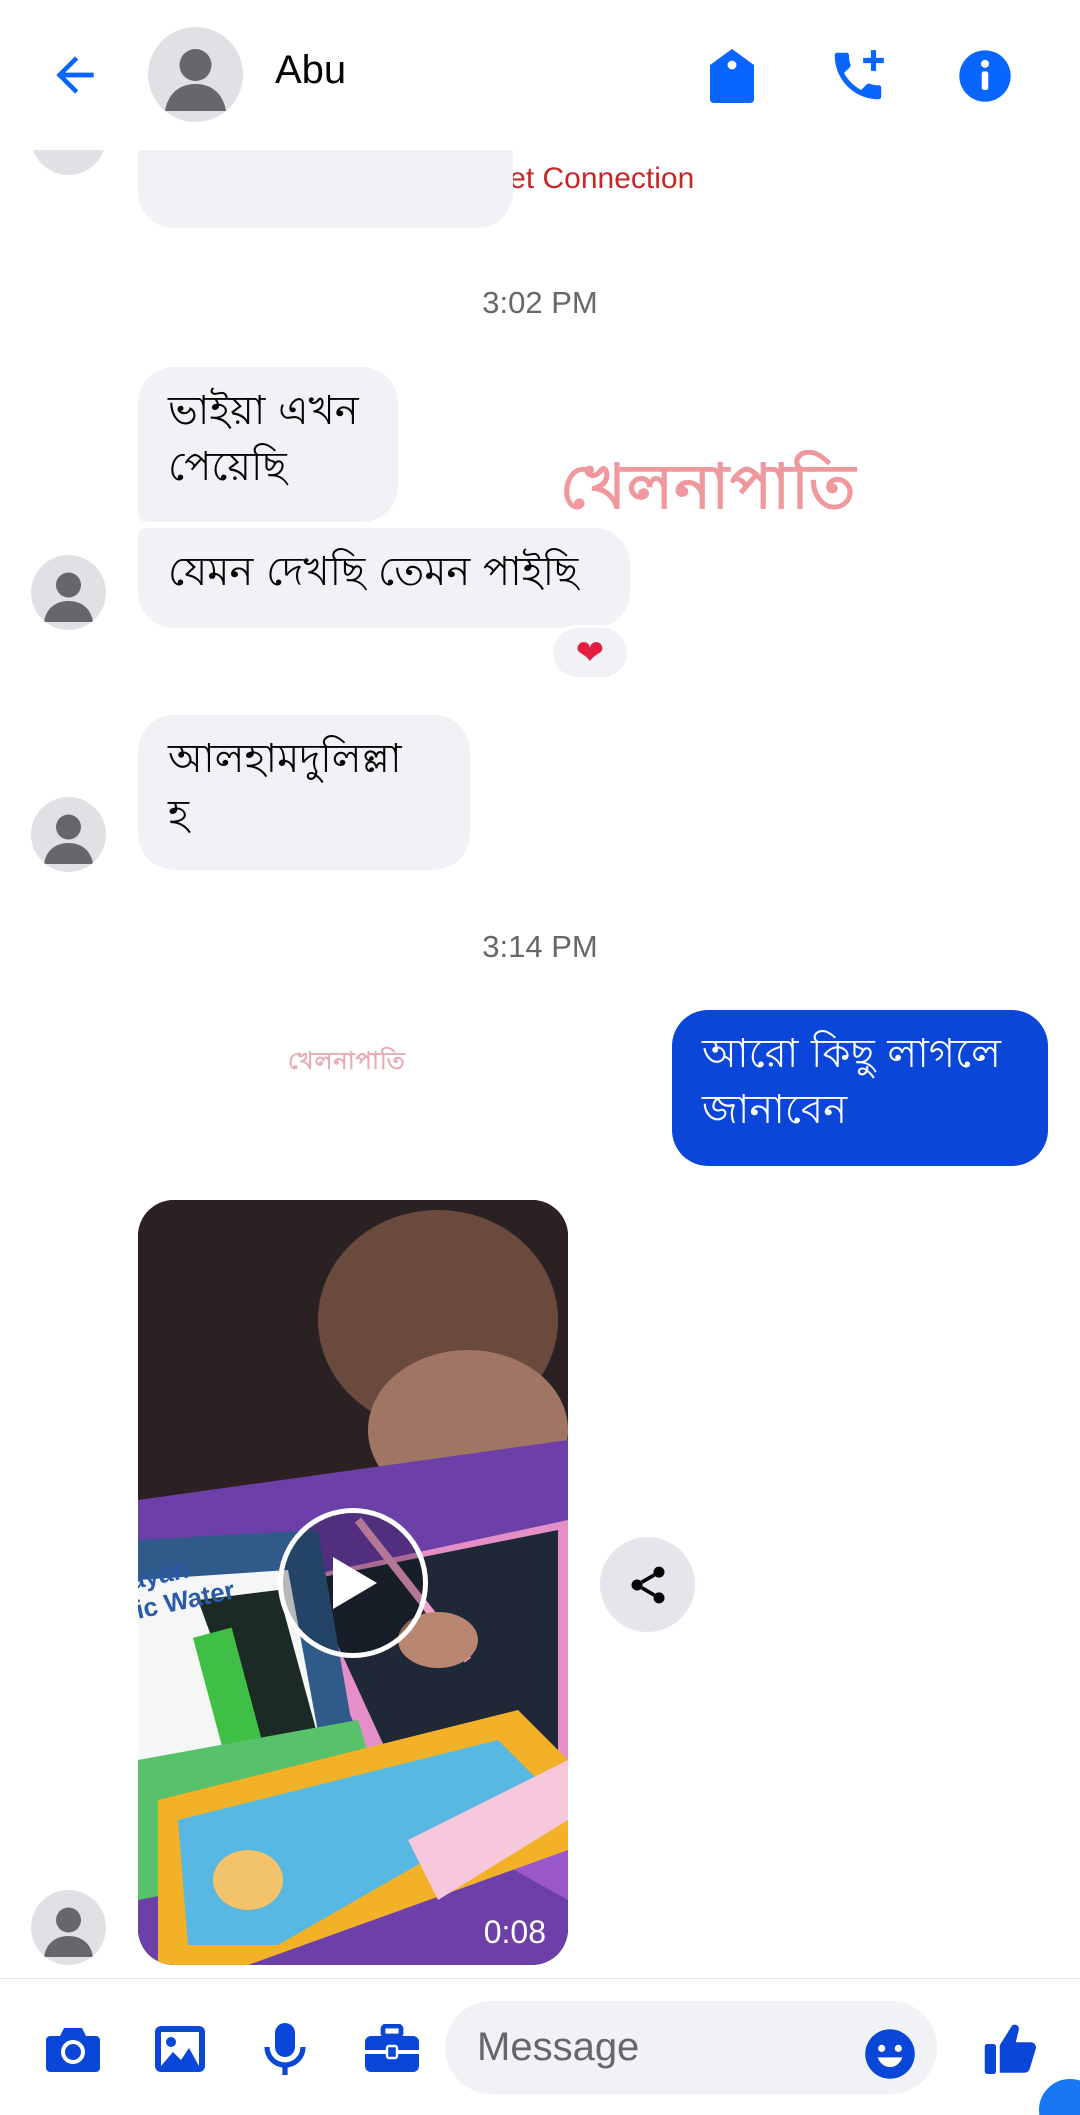 This screenshot has width=1080, height=2115. I want to click on share-icon, so click(647, 1584).